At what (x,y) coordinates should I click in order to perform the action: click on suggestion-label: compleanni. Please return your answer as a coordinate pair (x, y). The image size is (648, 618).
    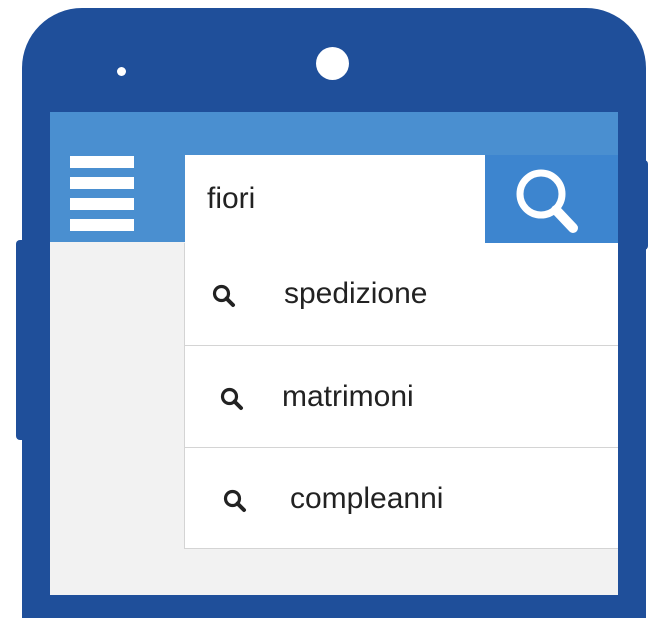
    Looking at the image, I should click on (367, 498).